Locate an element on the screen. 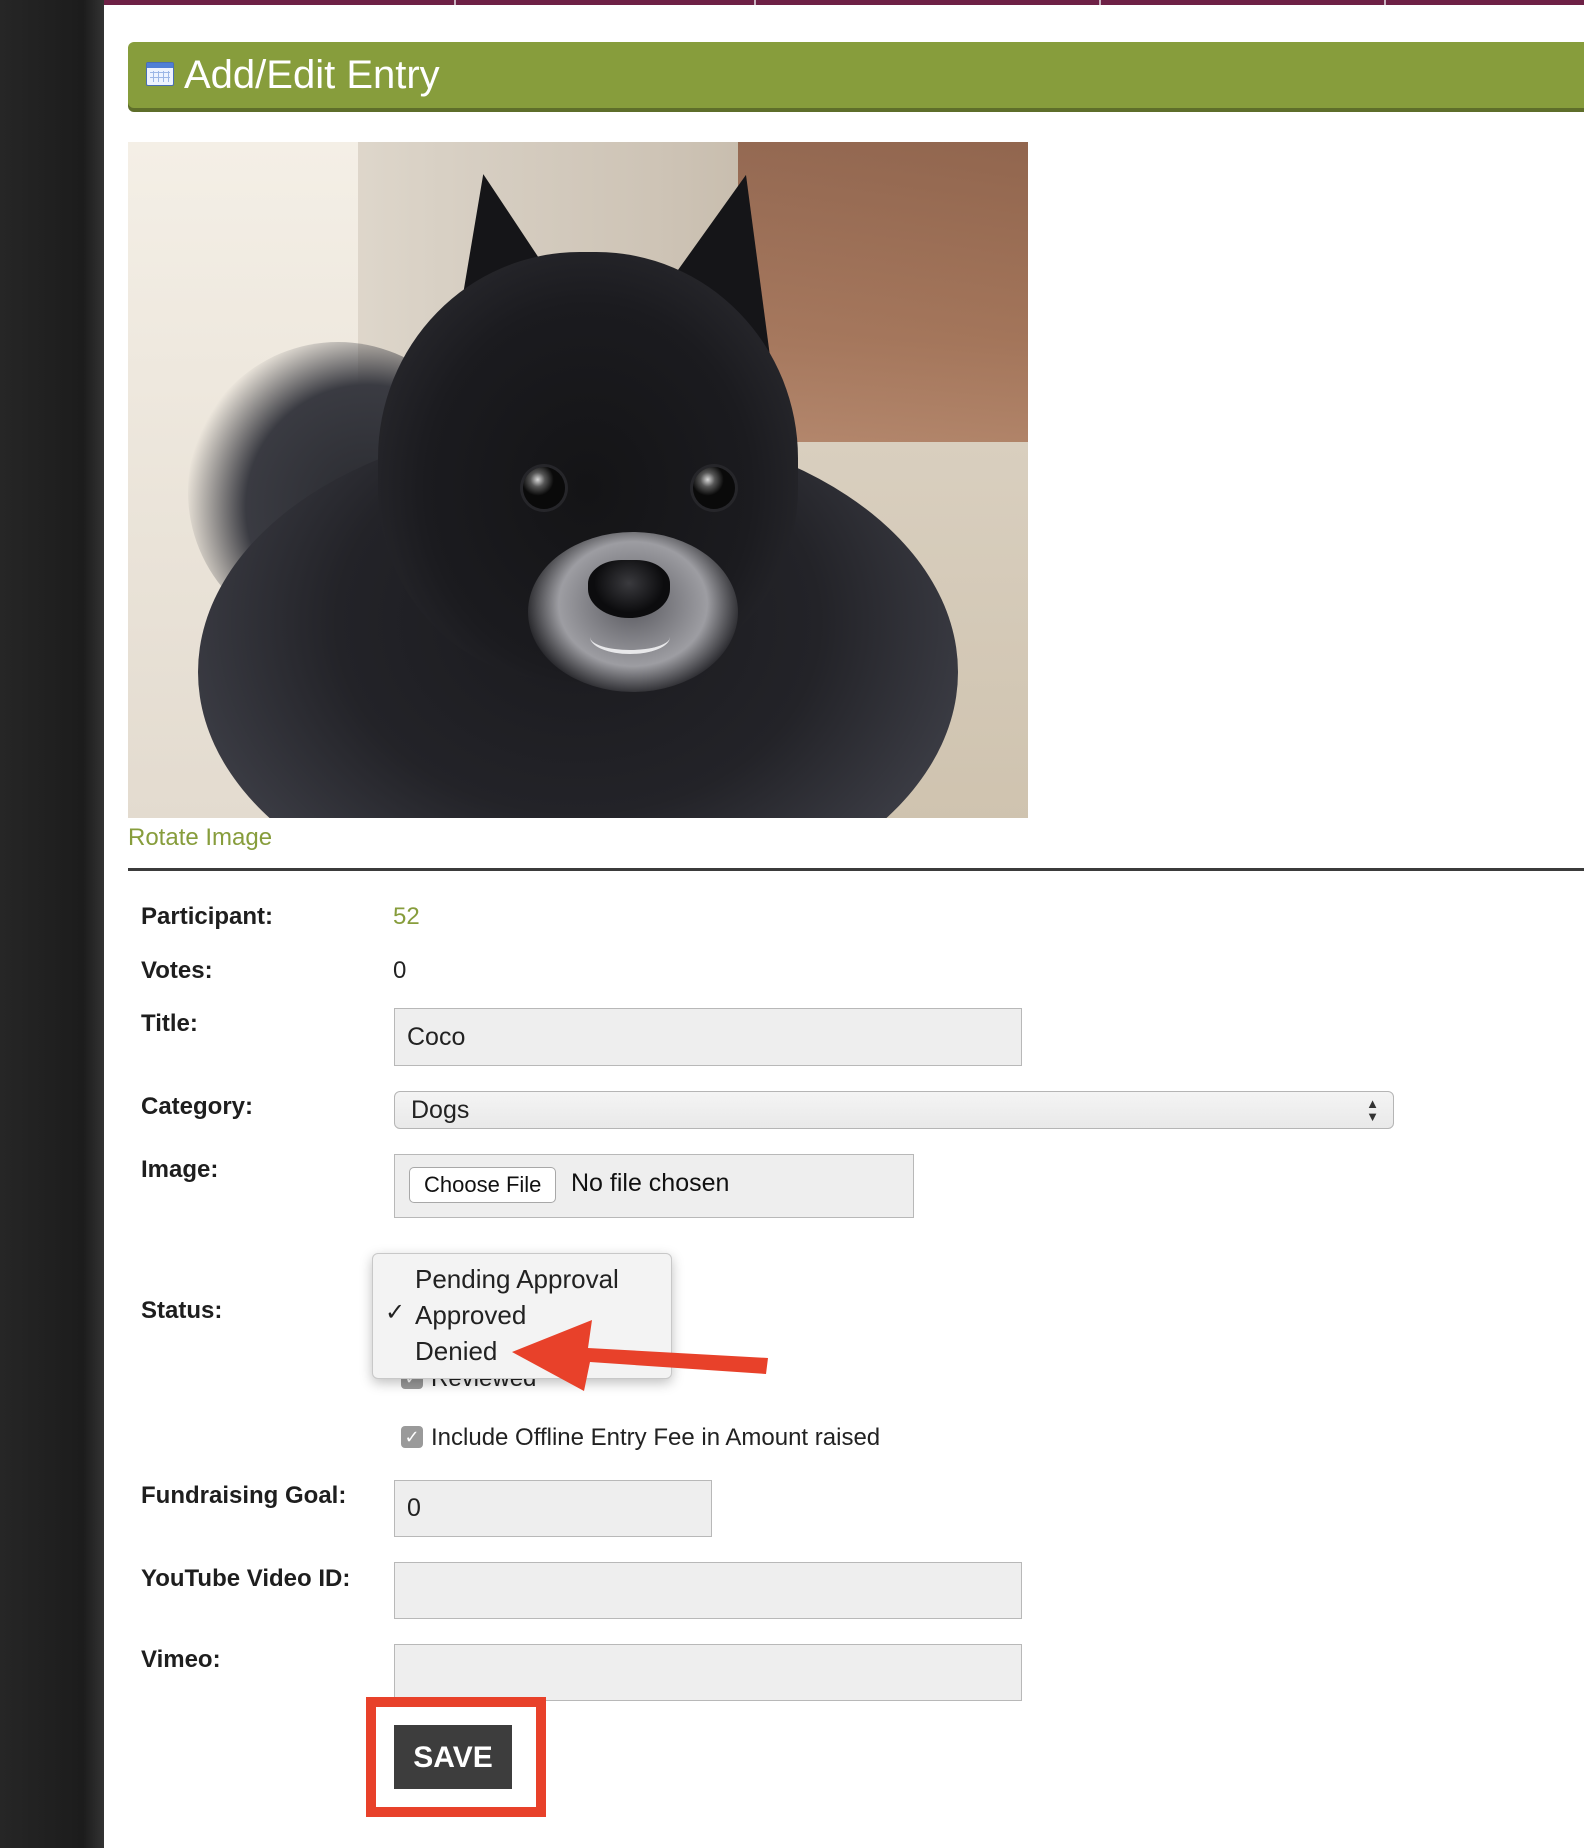 This screenshot has height=1848, width=1584. votes-value: 0 is located at coordinates (400, 970).